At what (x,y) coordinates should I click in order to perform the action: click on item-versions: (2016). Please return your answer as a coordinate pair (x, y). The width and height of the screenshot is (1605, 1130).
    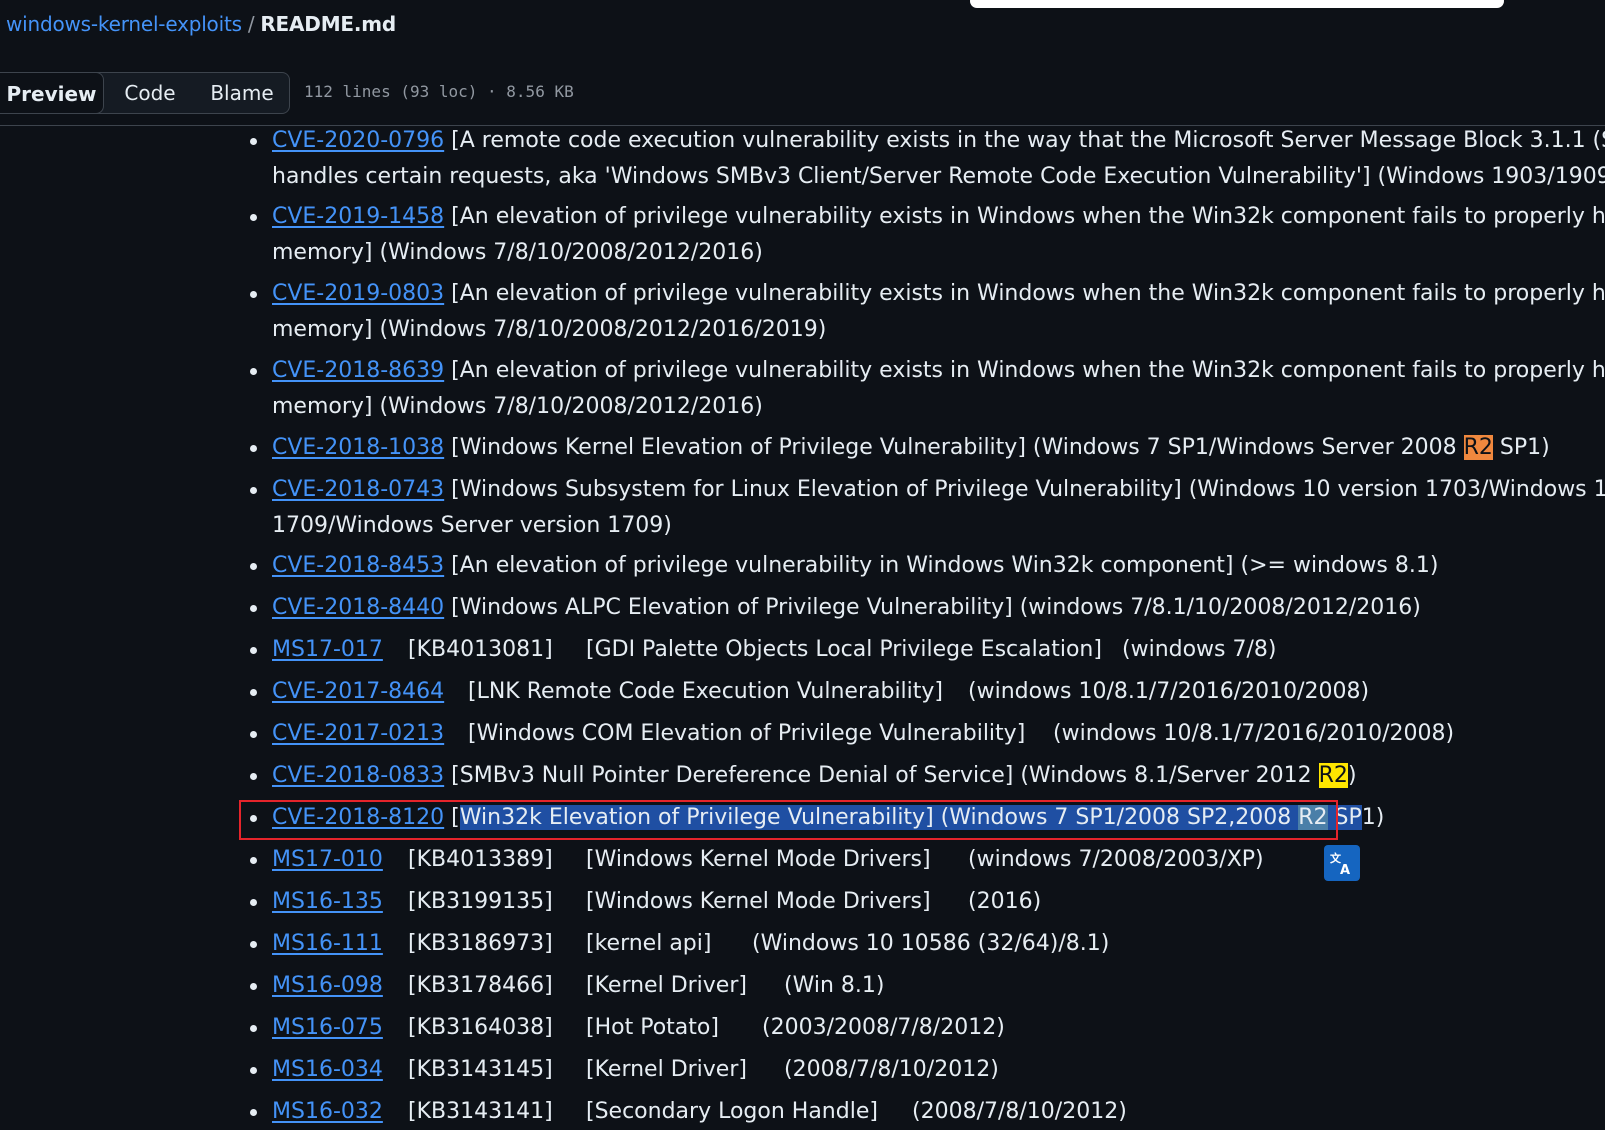
    Looking at the image, I should click on (1005, 901).